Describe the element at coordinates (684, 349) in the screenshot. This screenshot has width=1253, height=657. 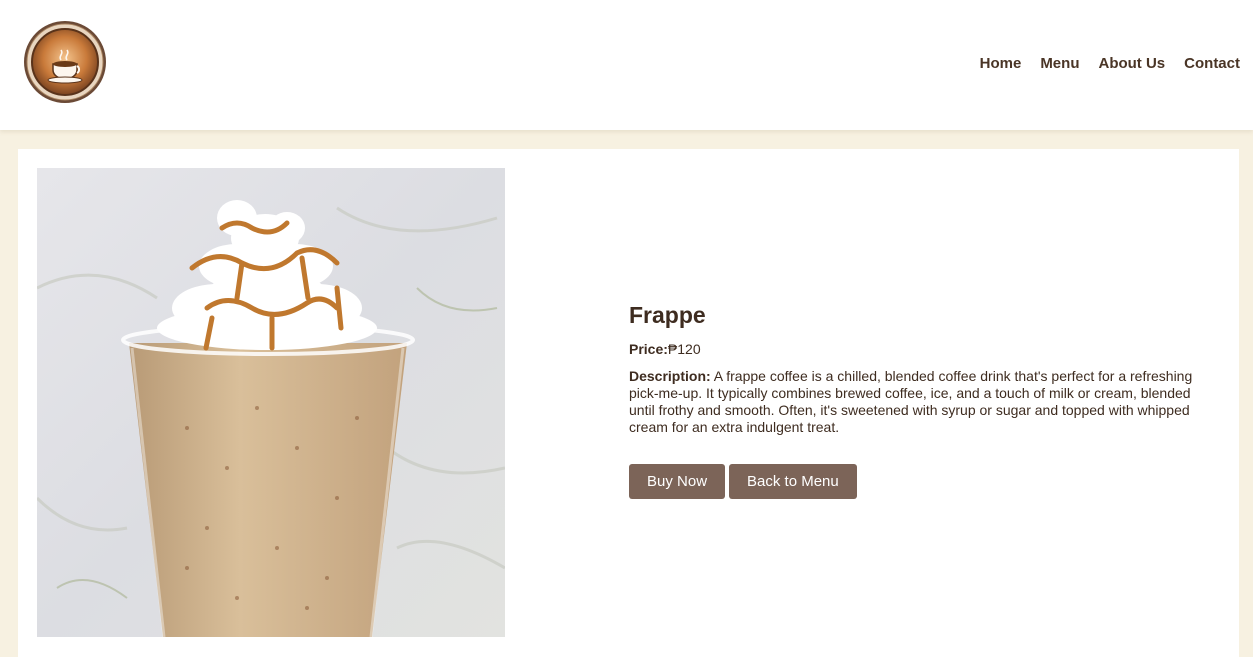
I see `price-value: ₱120` at that location.